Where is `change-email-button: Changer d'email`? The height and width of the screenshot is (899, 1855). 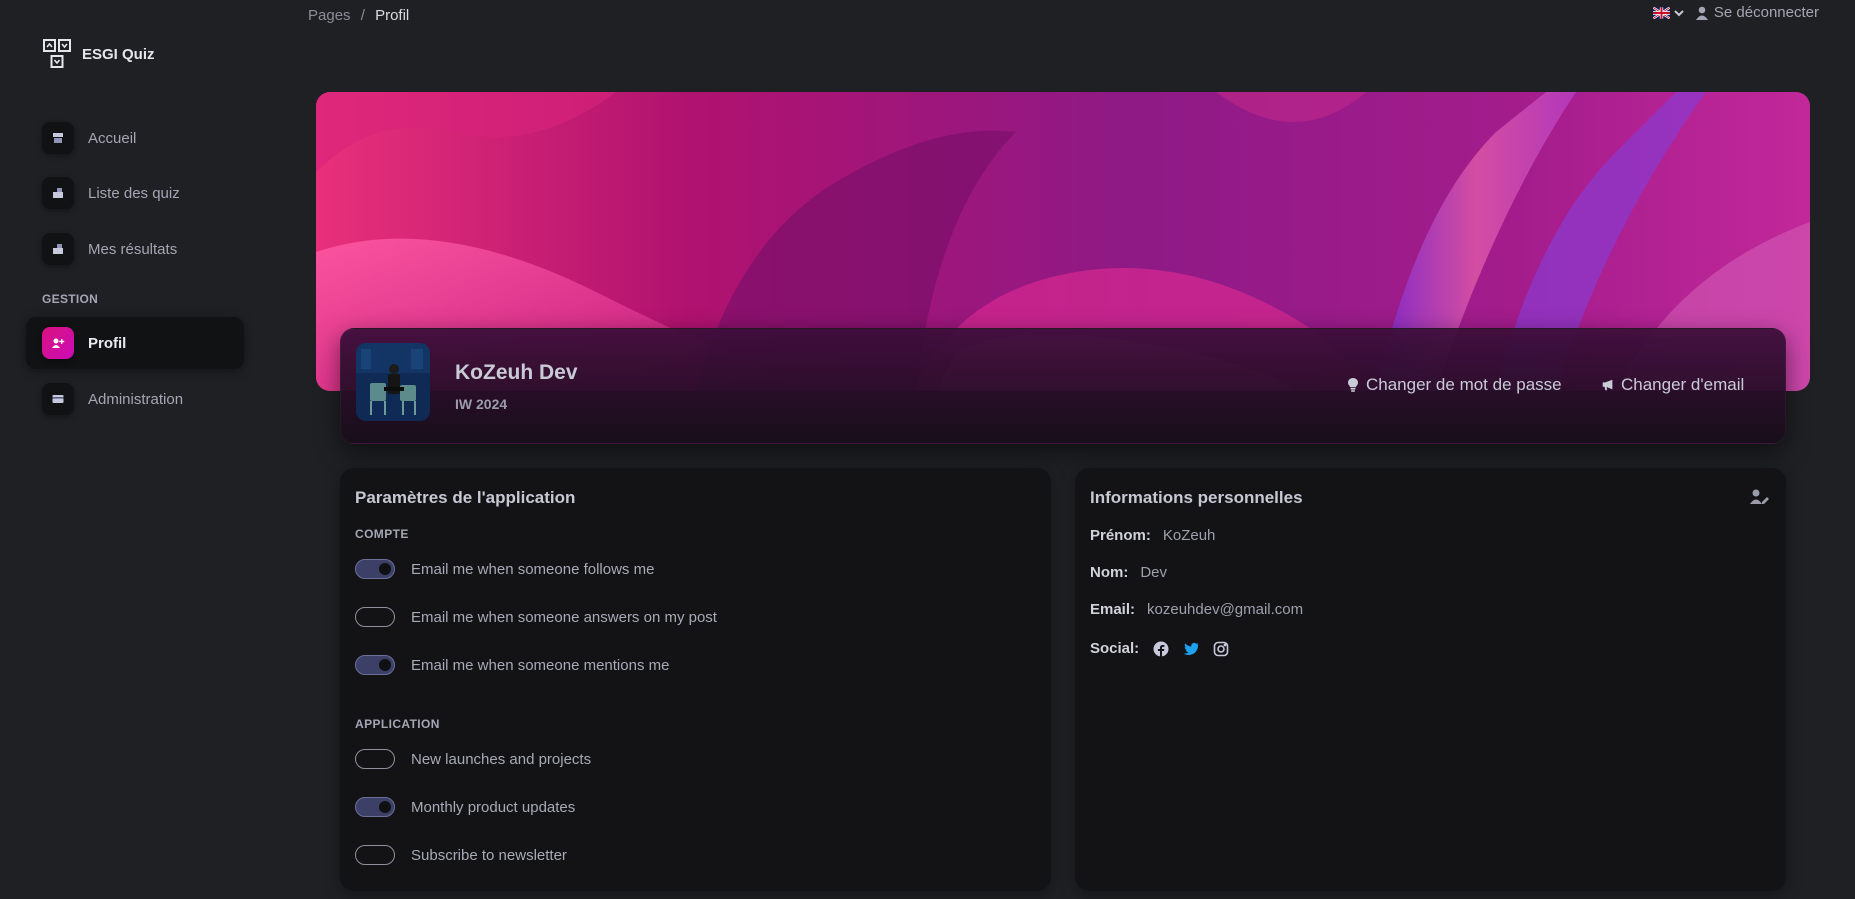
change-email-button: Changer d'email is located at coordinates (1672, 385).